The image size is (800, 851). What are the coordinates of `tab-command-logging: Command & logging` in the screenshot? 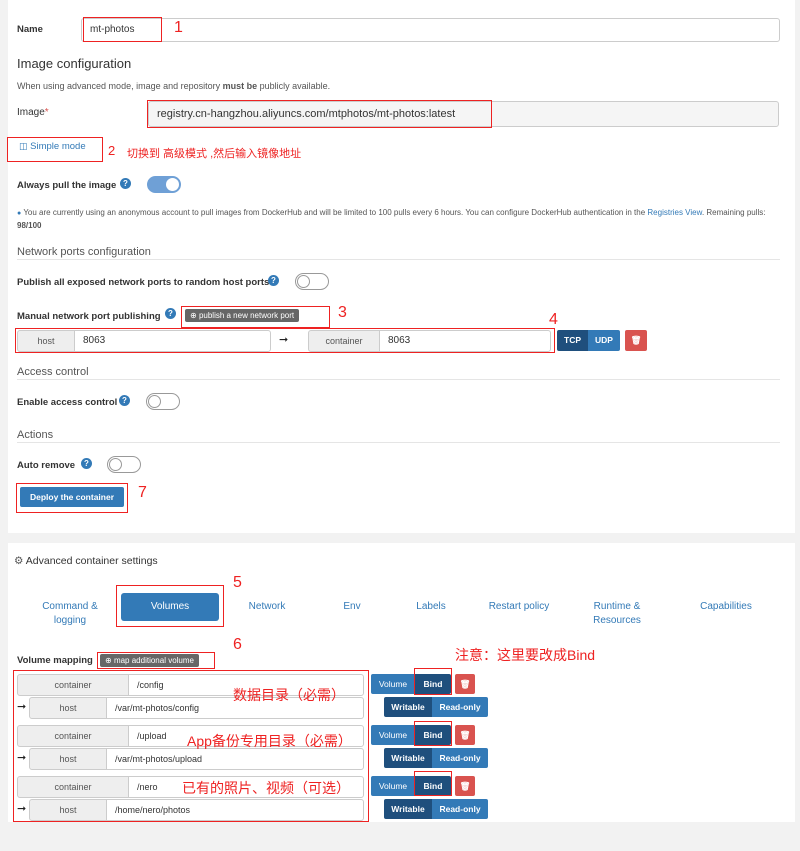 It's located at (70, 614).